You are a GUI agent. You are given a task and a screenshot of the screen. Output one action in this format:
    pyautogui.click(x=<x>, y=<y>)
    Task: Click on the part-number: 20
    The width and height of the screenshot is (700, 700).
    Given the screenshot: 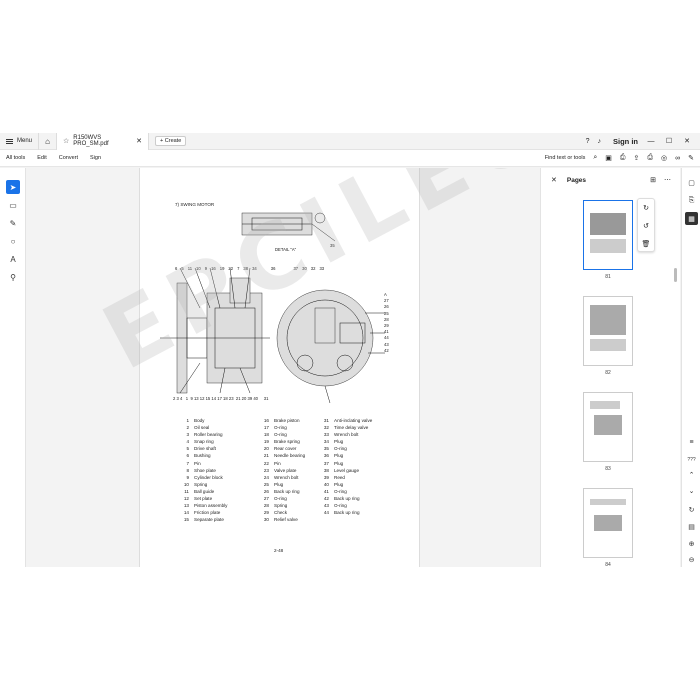 What is the action you would take?
    pyautogui.click(x=266, y=449)
    